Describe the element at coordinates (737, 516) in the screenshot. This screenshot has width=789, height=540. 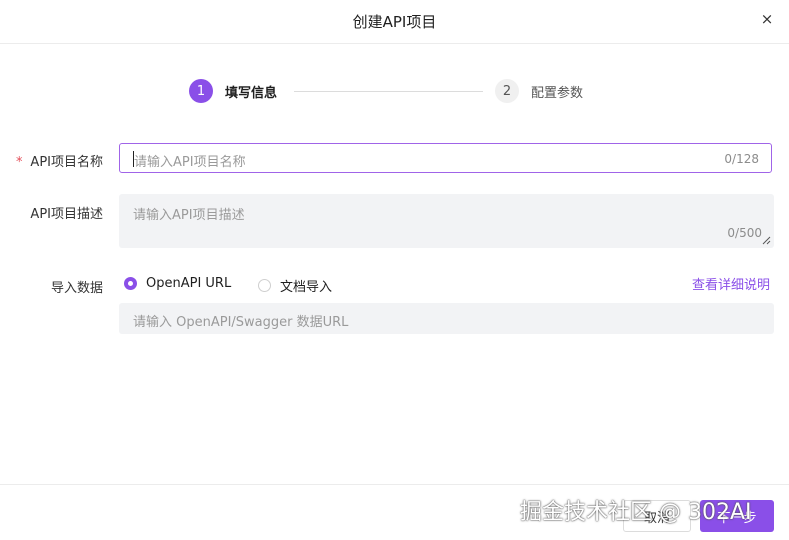
I see `next-step-button: 下一步` at that location.